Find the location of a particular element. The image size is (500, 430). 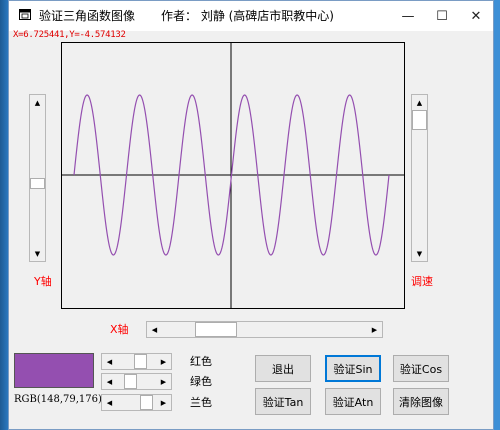

red-scroll-thumb is located at coordinates (140, 361).